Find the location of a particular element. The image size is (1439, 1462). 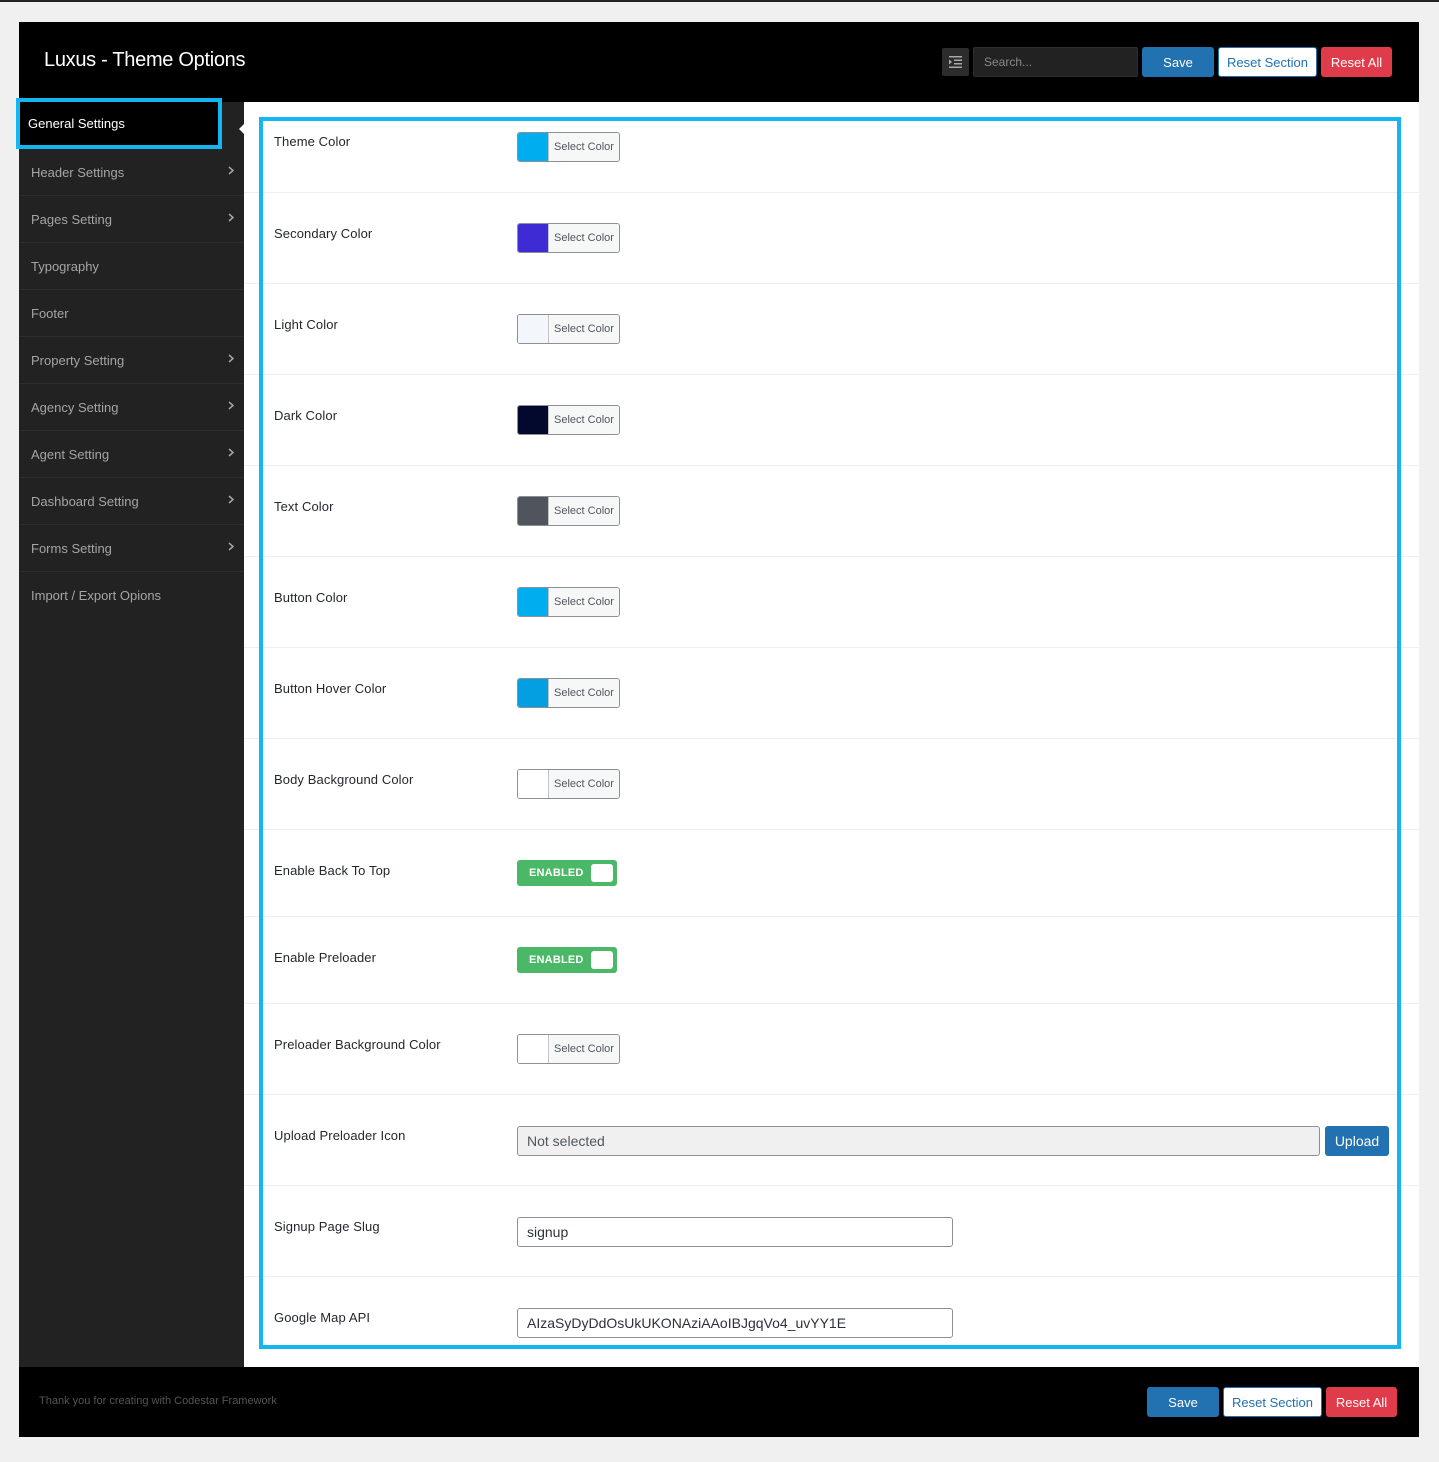

back-to-top-toggle: ENABLED is located at coordinates (567, 873).